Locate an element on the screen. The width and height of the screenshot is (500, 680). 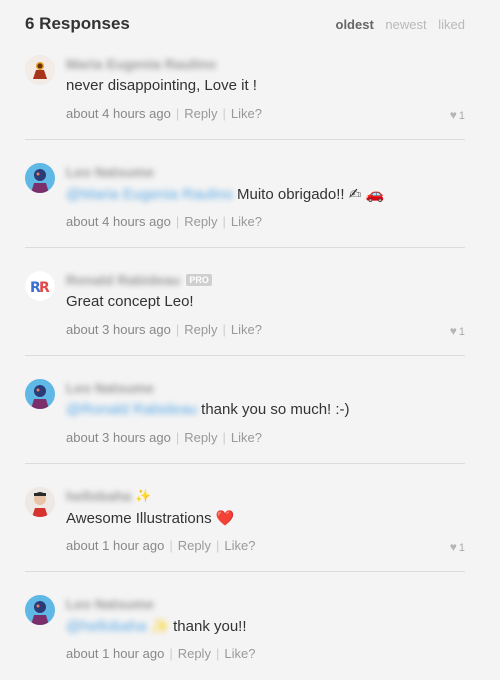
comment-body: Awesome Illustrations ❤️ is located at coordinates (150, 518).